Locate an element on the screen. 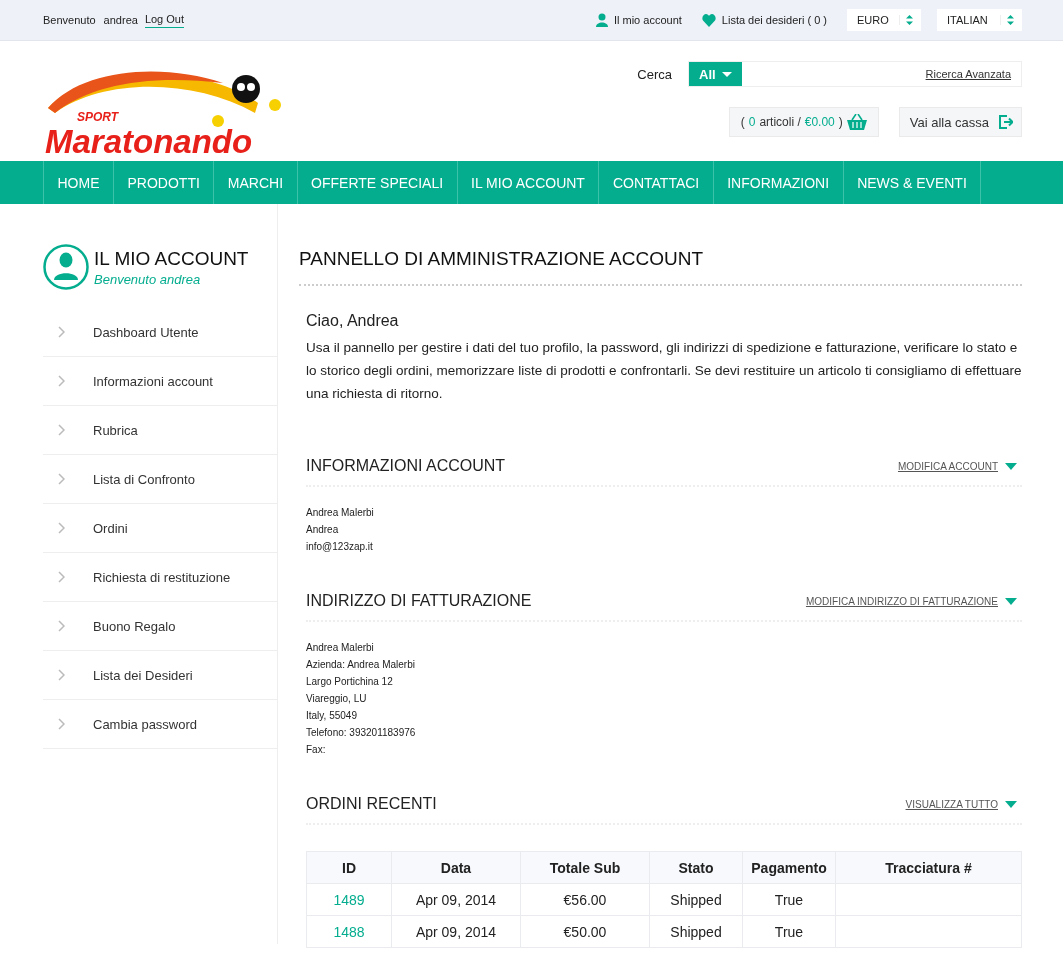 This screenshot has width=1063, height=955. sidebar-item: Lista di Confronto is located at coordinates (160, 479).